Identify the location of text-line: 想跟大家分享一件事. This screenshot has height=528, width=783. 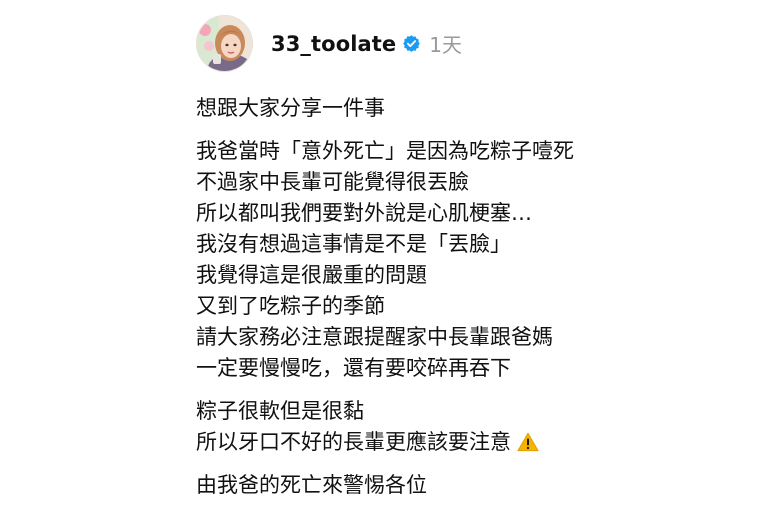
(290, 108).